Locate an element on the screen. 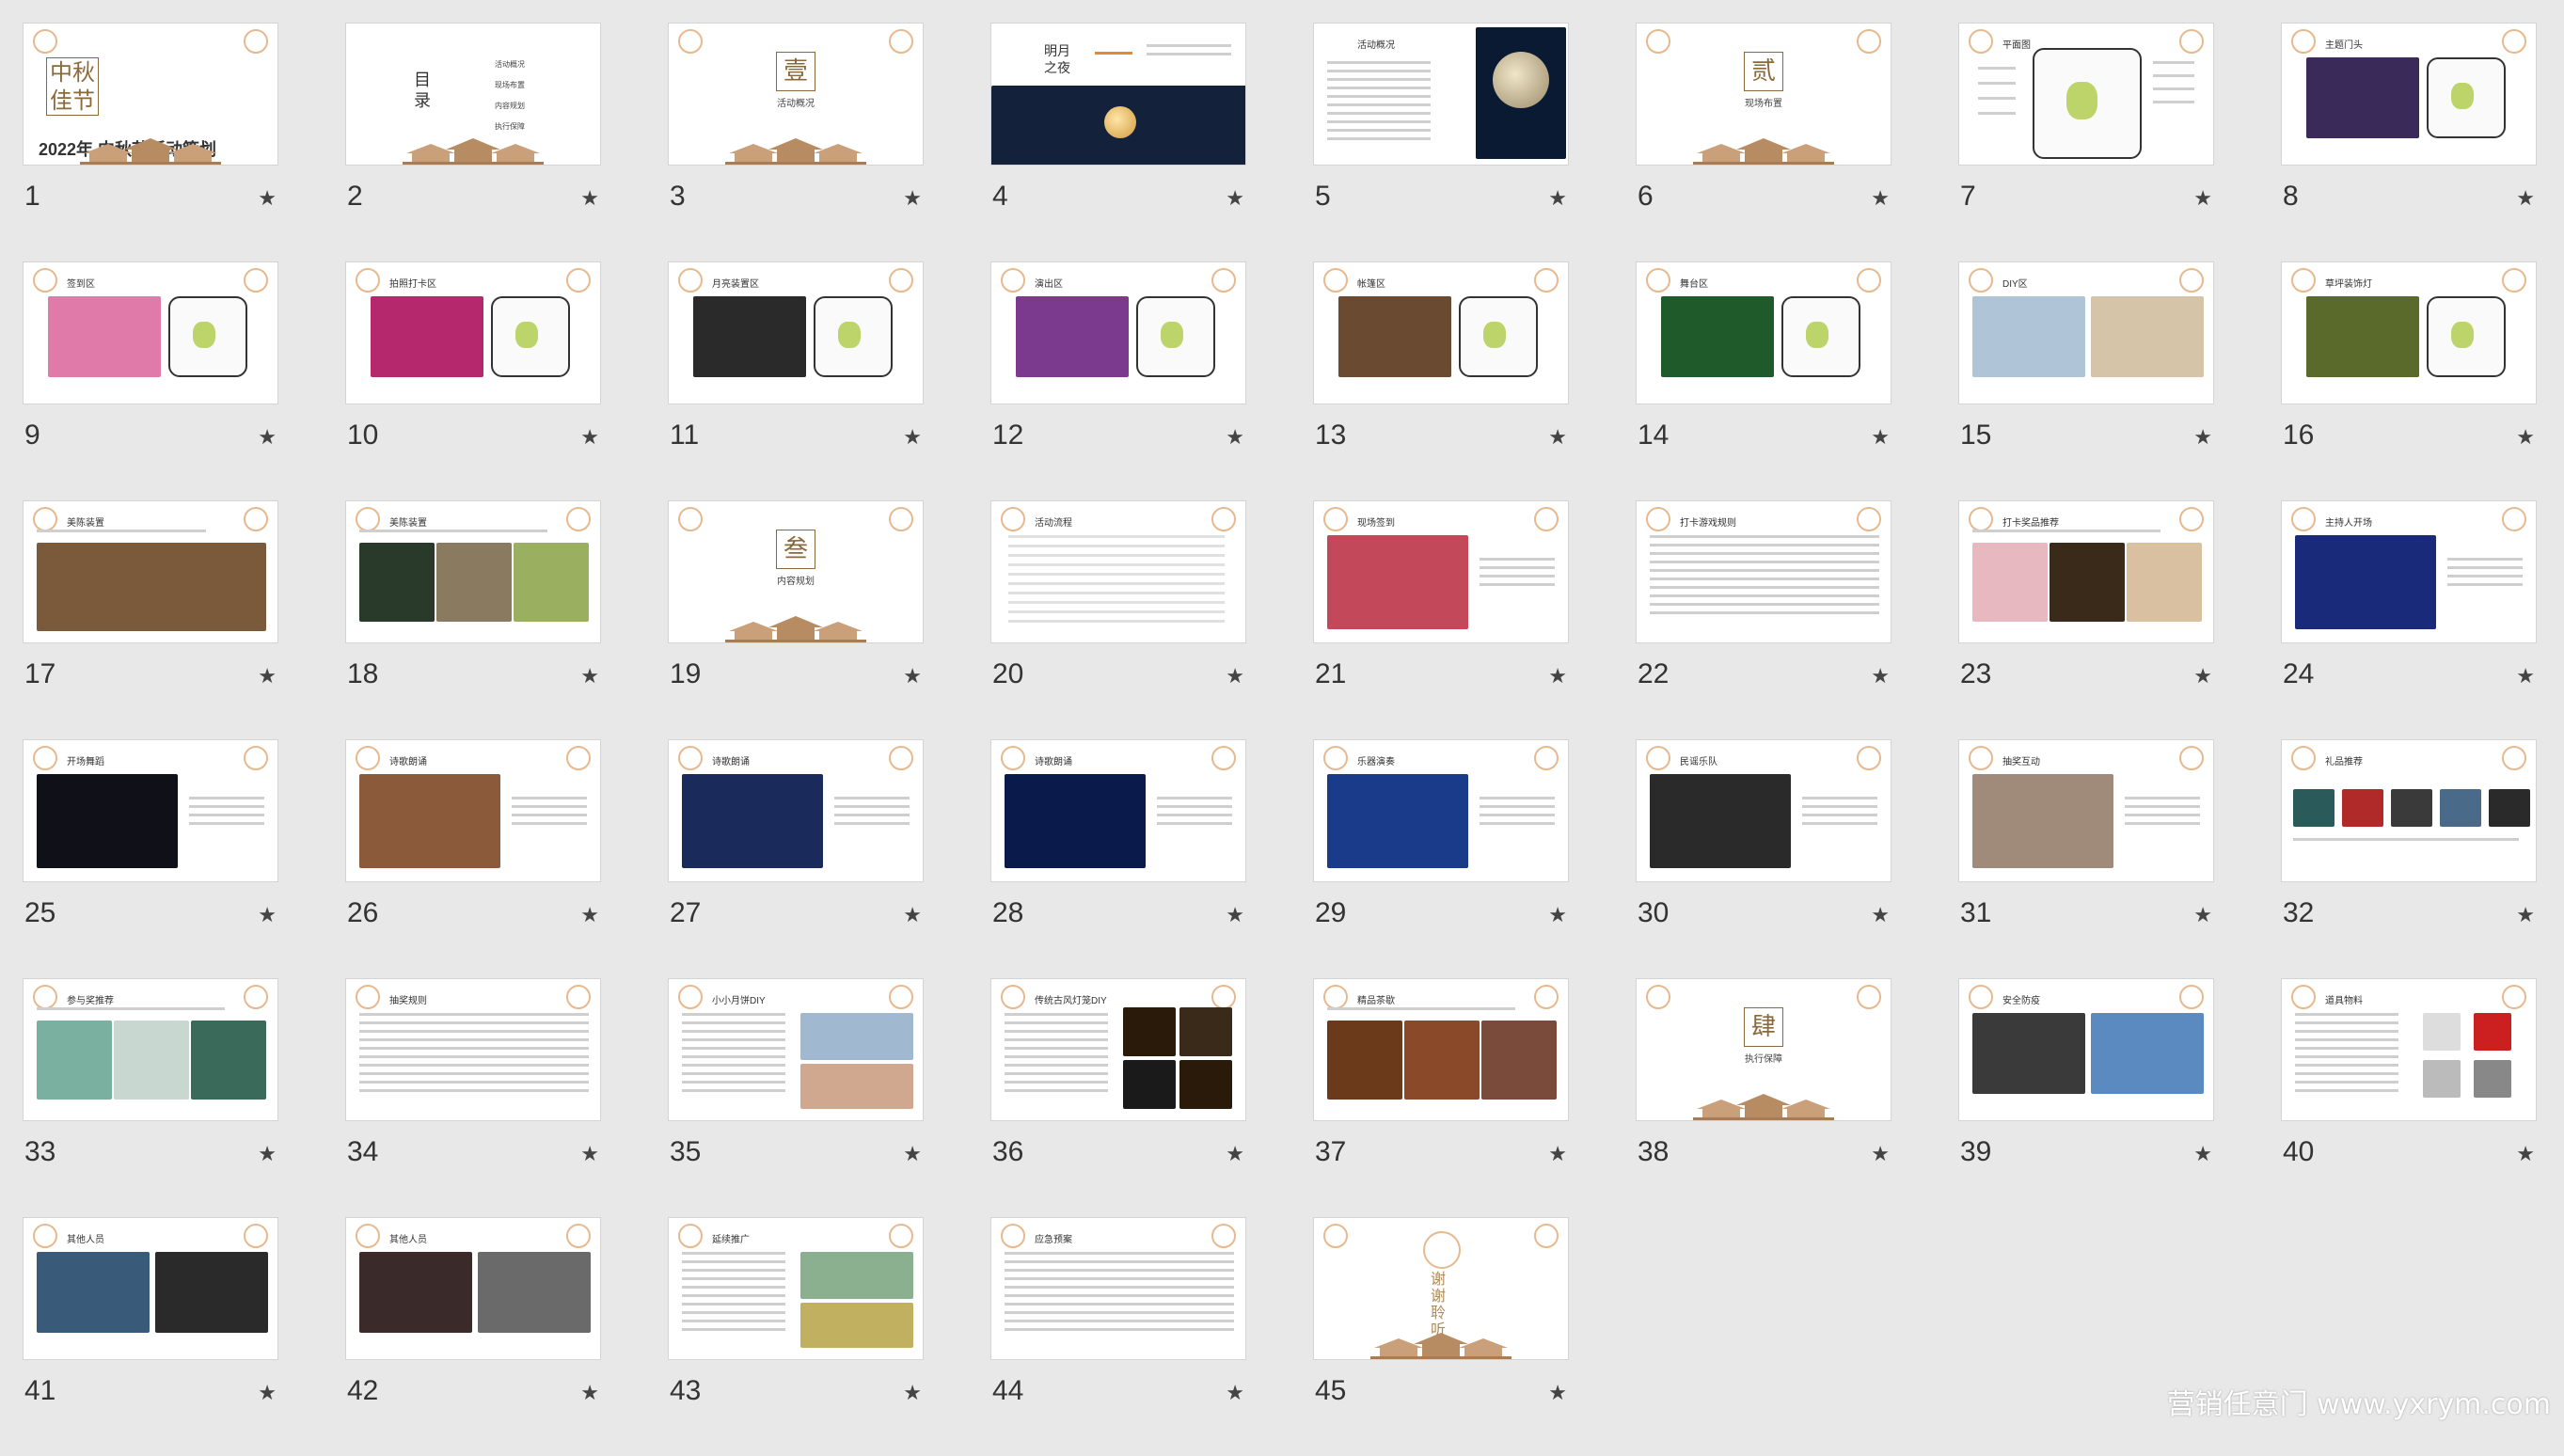 The height and width of the screenshot is (1456, 2564). slide-thumbnail: 活动流程 20 ★ is located at coordinates (1118, 619).